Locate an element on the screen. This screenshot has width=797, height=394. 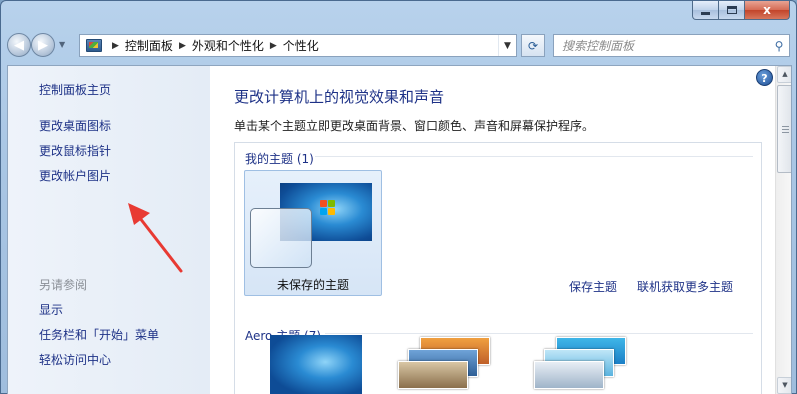
refresh-button: ⟳ is located at coordinates (533, 45).